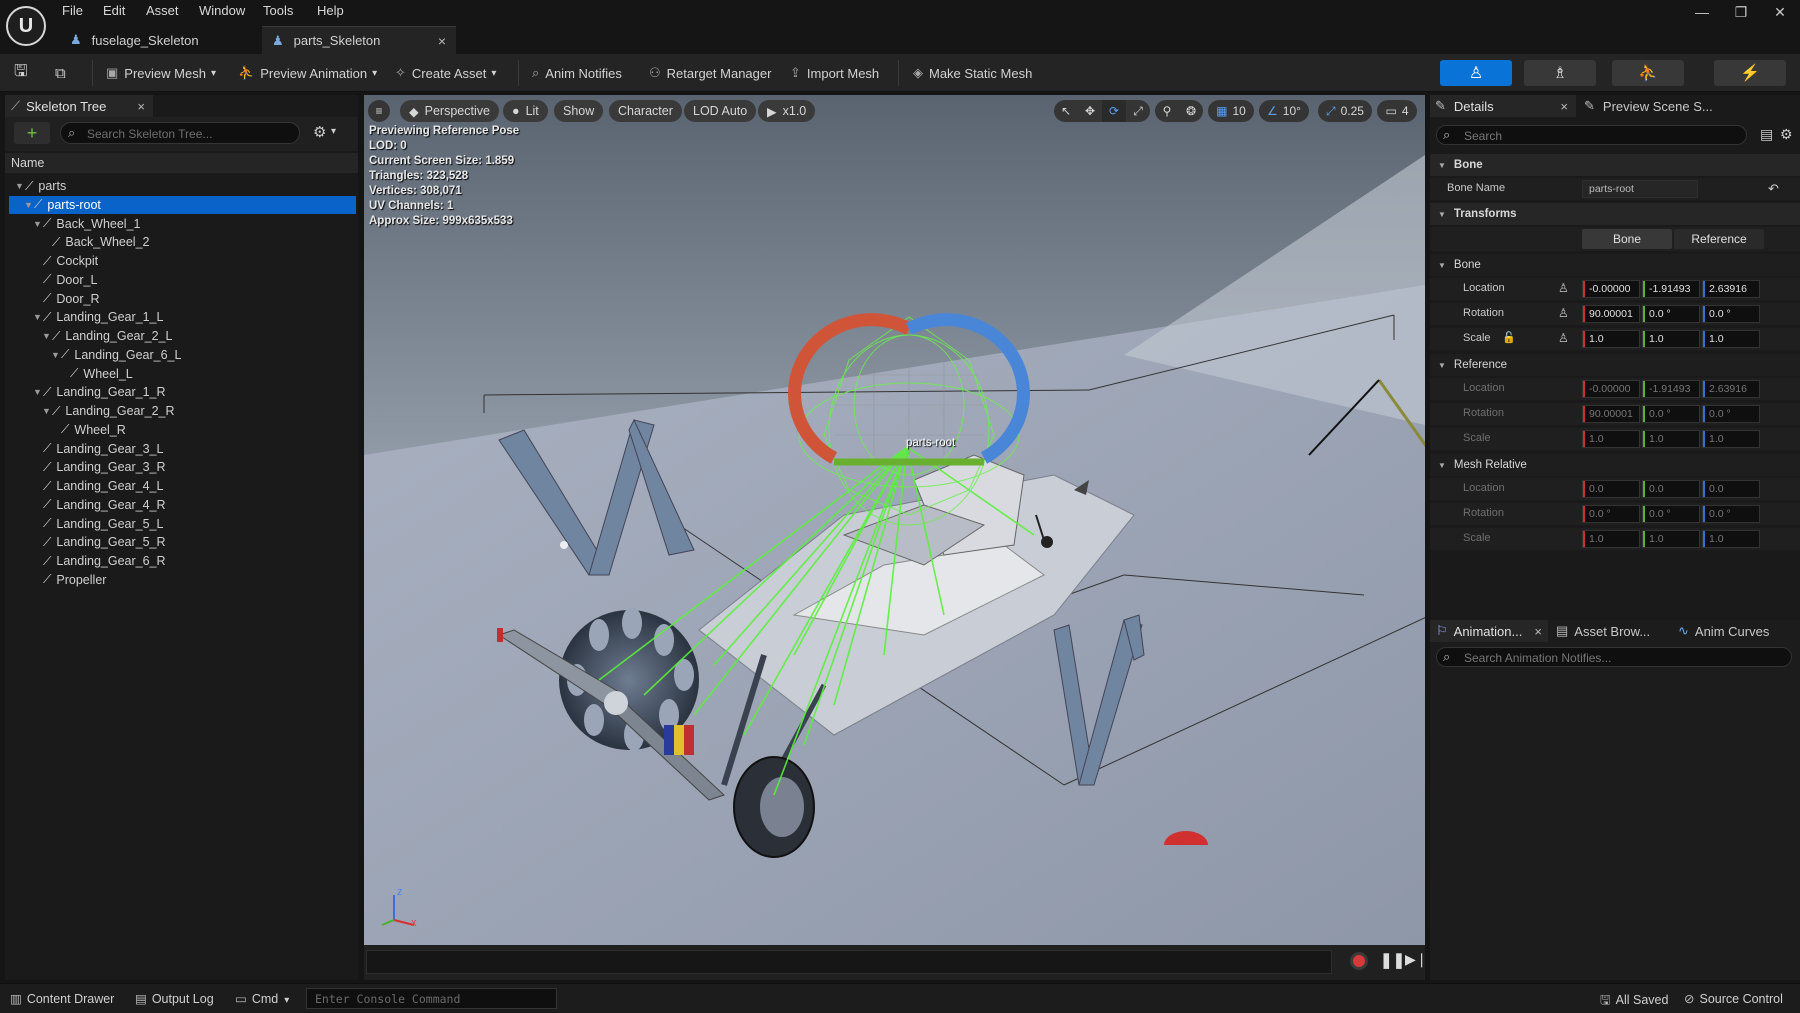 The width and height of the screenshot is (1800, 1013). I want to click on scale-z-field: 1.0, so click(1731, 339).